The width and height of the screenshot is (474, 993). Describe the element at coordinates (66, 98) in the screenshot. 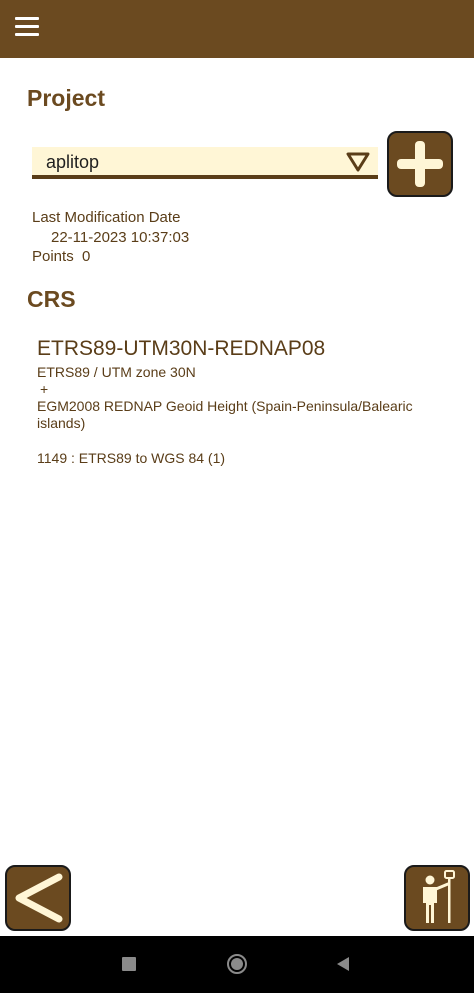

I see `project-title: Project` at that location.